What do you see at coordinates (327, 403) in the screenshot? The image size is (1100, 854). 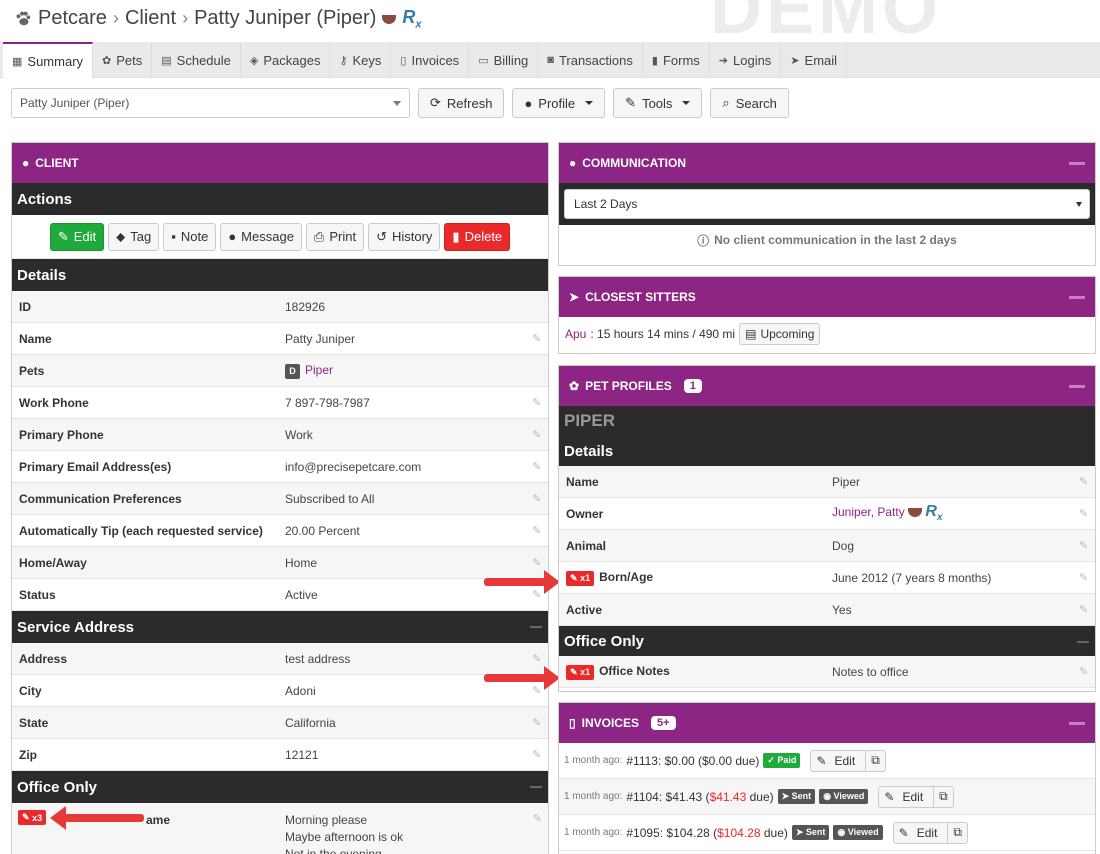 I see `work-phone-link: 7 897-798-7987` at bounding box center [327, 403].